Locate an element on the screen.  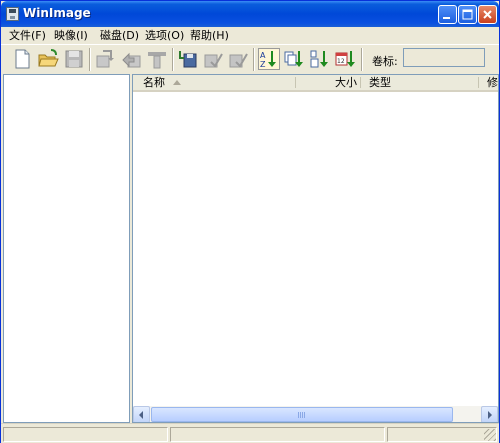
volume-label: 卷标: is located at coordinates (385, 61).